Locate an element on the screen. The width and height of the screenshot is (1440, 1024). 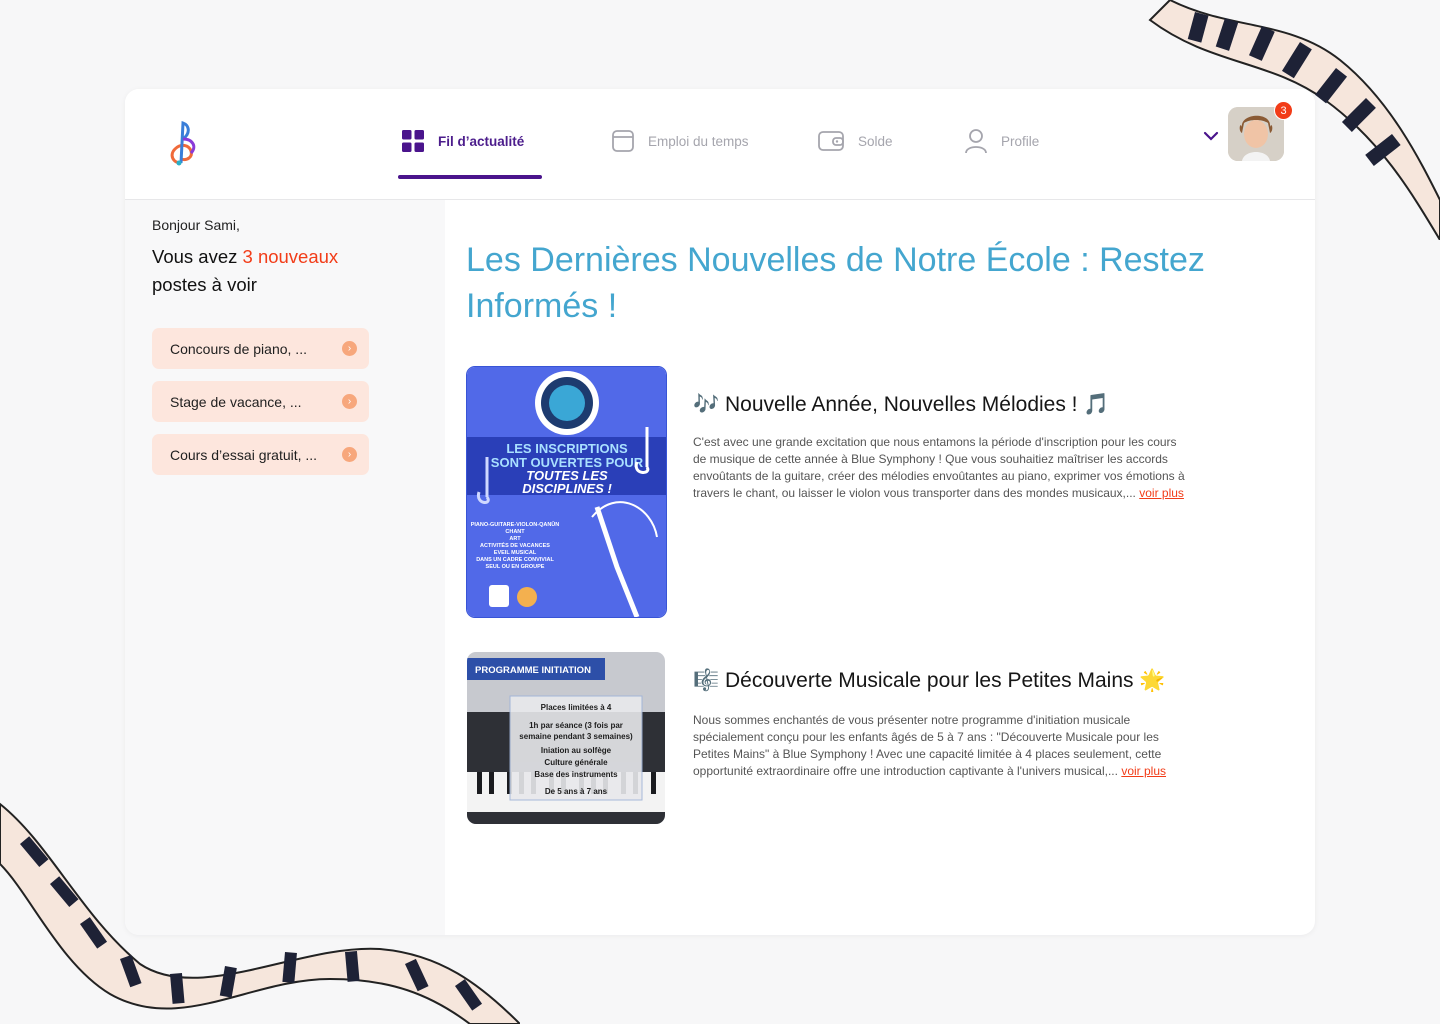
sidebar-post-item: Stage de vacance, ... › is located at coordinates (260, 401).